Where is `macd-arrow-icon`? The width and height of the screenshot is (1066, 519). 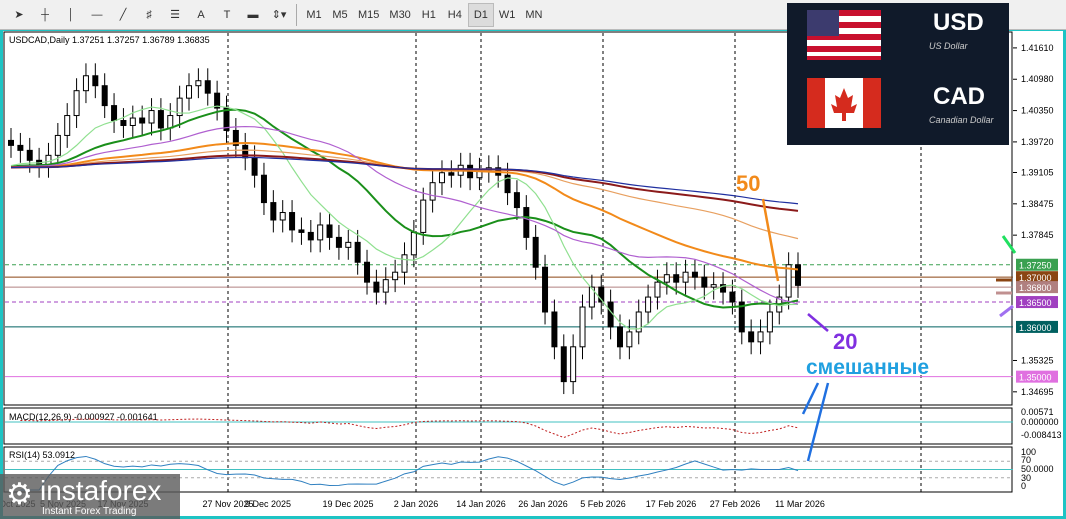 macd-arrow-icon is located at coordinates (810, 398).